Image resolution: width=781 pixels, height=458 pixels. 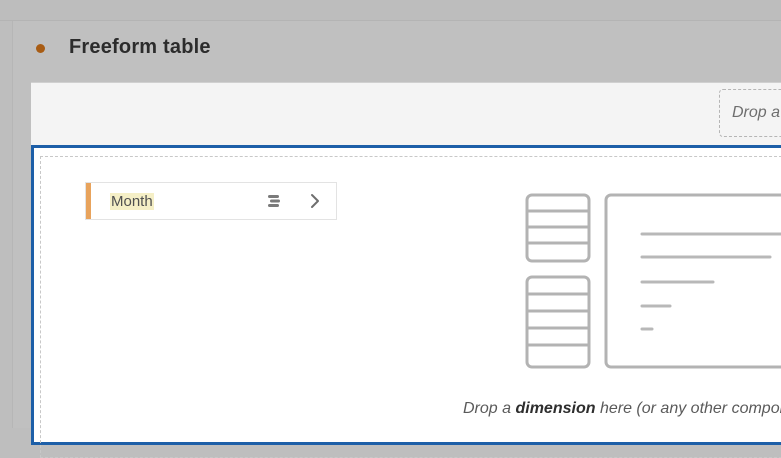 What do you see at coordinates (487, 408) in the screenshot?
I see `drop-hint-prefix: Drop a` at bounding box center [487, 408].